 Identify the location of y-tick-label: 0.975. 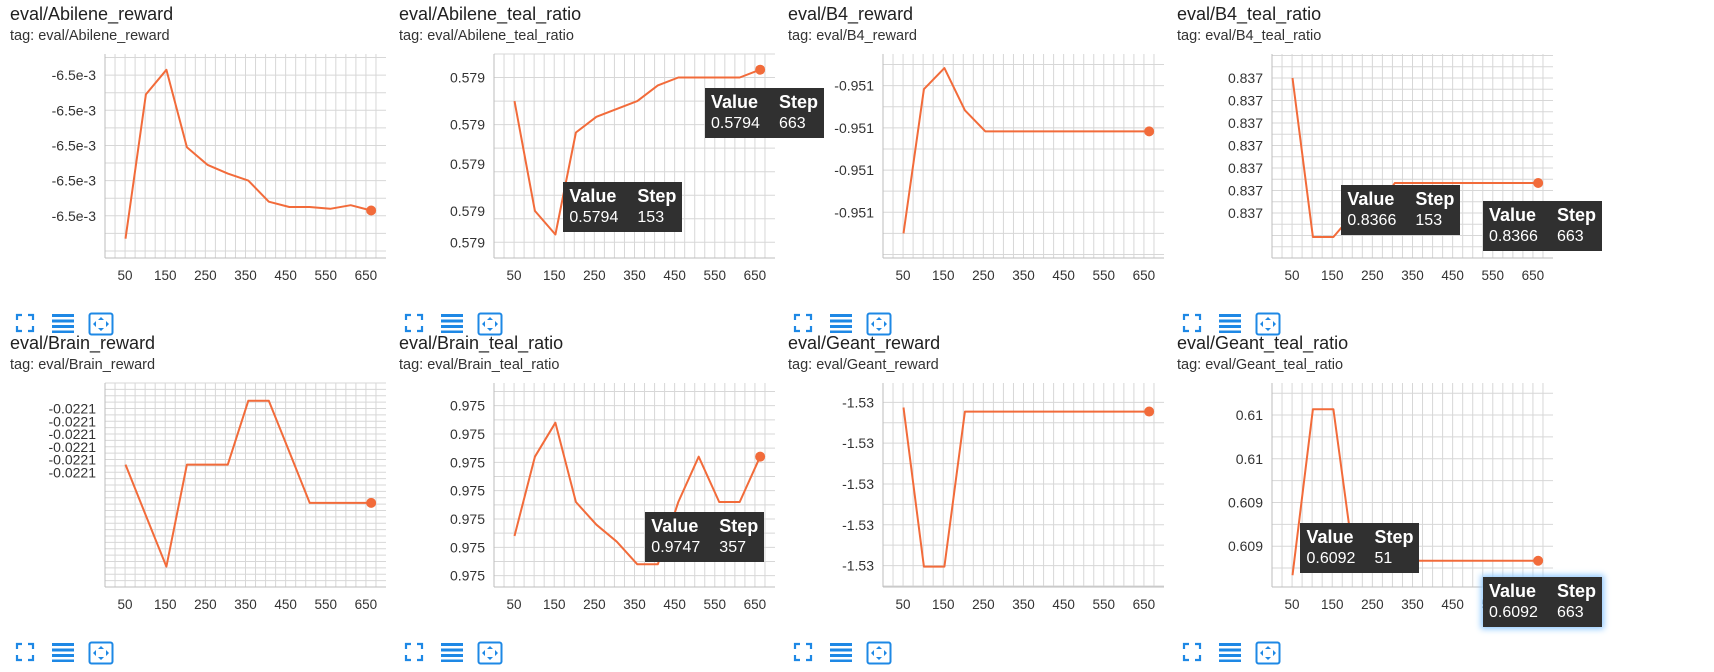
(467, 462).